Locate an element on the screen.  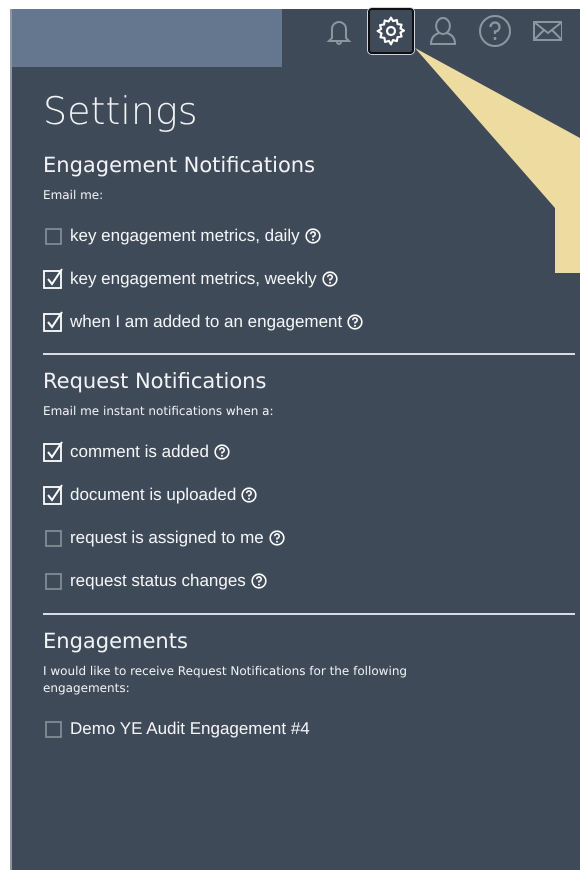
option-label: when I am added to an engagement is located at coordinates (206, 322).